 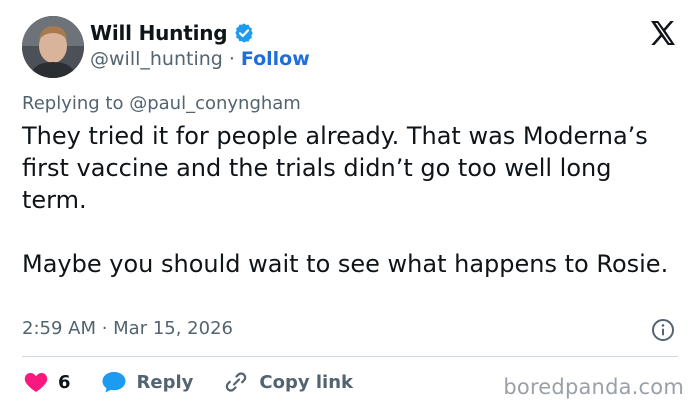 I want to click on avatar, so click(x=53, y=47).